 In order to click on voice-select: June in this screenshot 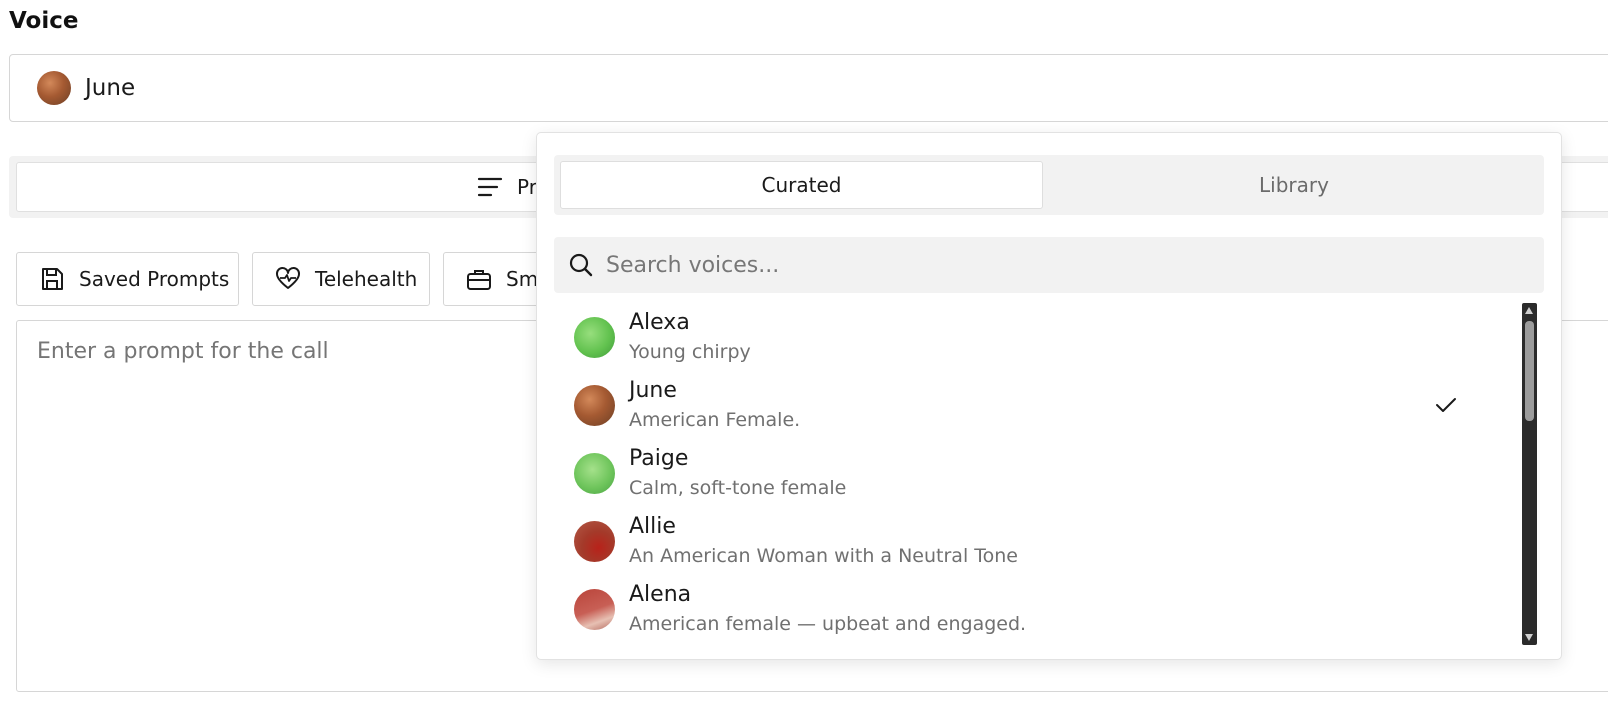, I will do `click(808, 88)`.